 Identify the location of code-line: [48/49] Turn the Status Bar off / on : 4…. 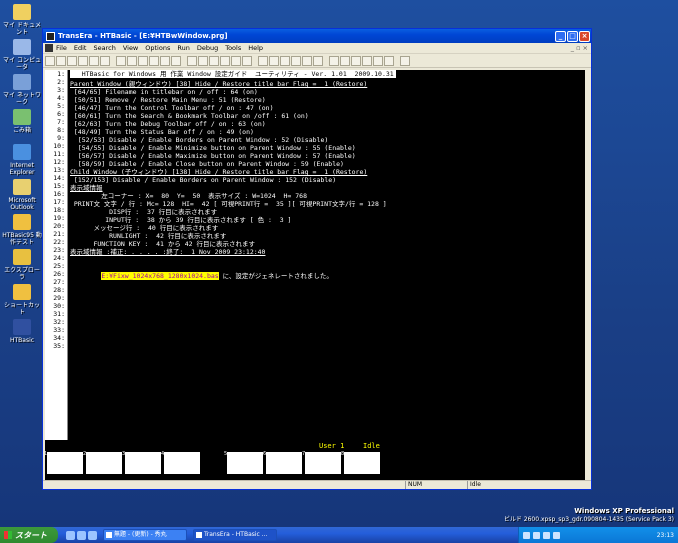
(327, 132).